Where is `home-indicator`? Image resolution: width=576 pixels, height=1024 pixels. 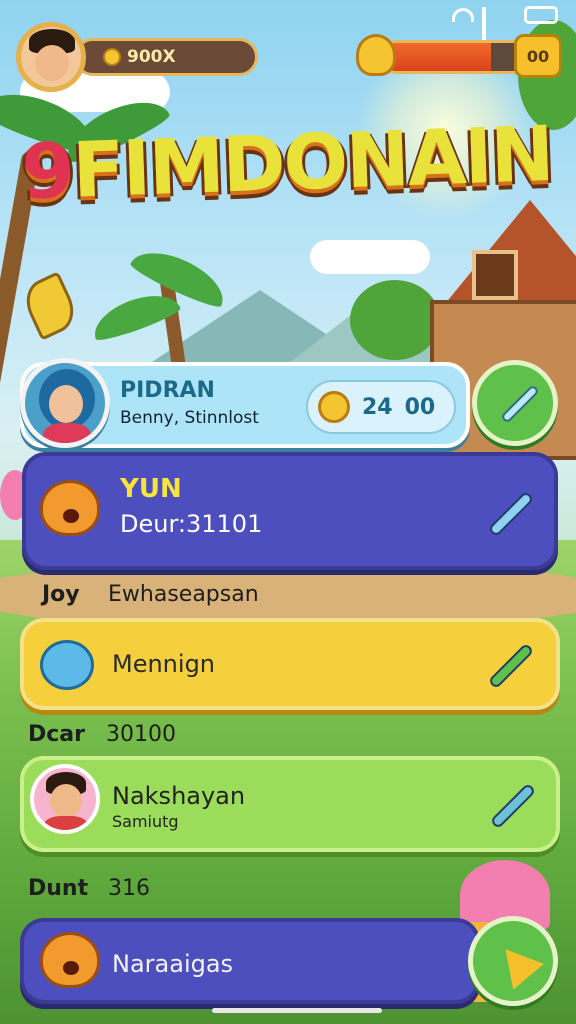 home-indicator is located at coordinates (297, 1010).